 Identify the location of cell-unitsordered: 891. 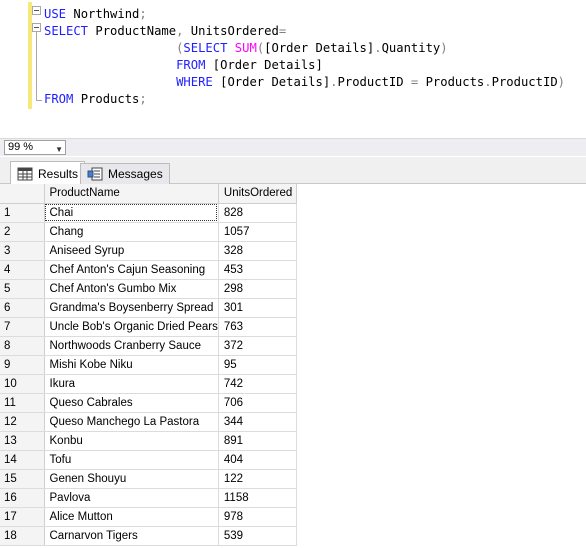
(257, 441).